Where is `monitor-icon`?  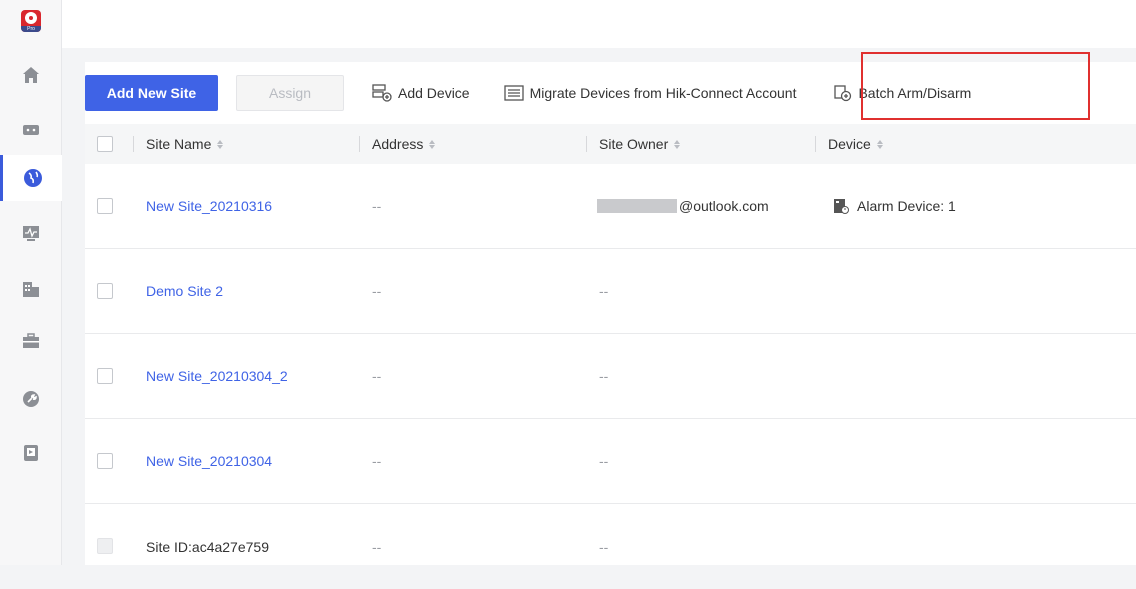
monitor-icon is located at coordinates (31, 233).